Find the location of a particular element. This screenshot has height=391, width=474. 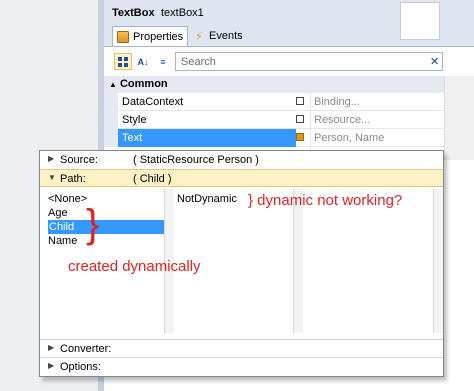

tab-events-label: Events is located at coordinates (226, 36).